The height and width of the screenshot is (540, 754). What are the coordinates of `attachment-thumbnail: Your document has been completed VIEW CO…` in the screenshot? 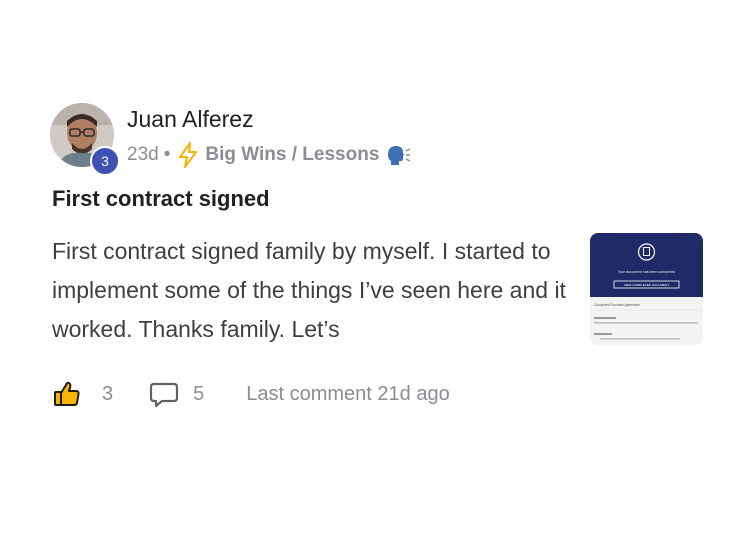 It's located at (646, 289).